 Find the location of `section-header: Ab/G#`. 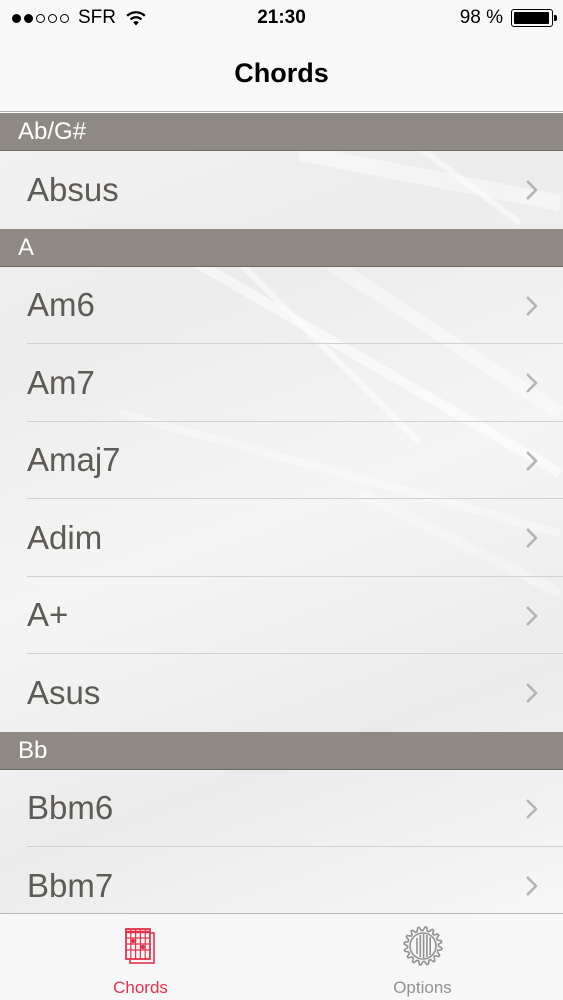

section-header: Ab/G# is located at coordinates (281, 132).